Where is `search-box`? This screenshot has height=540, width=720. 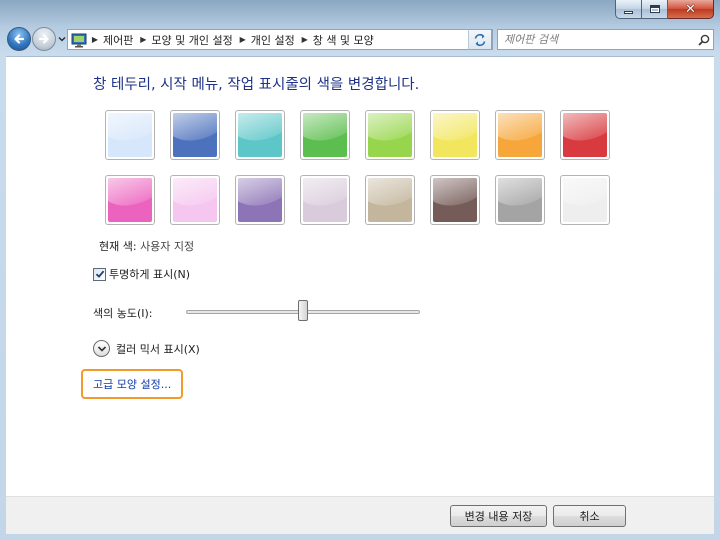 search-box is located at coordinates (605, 39).